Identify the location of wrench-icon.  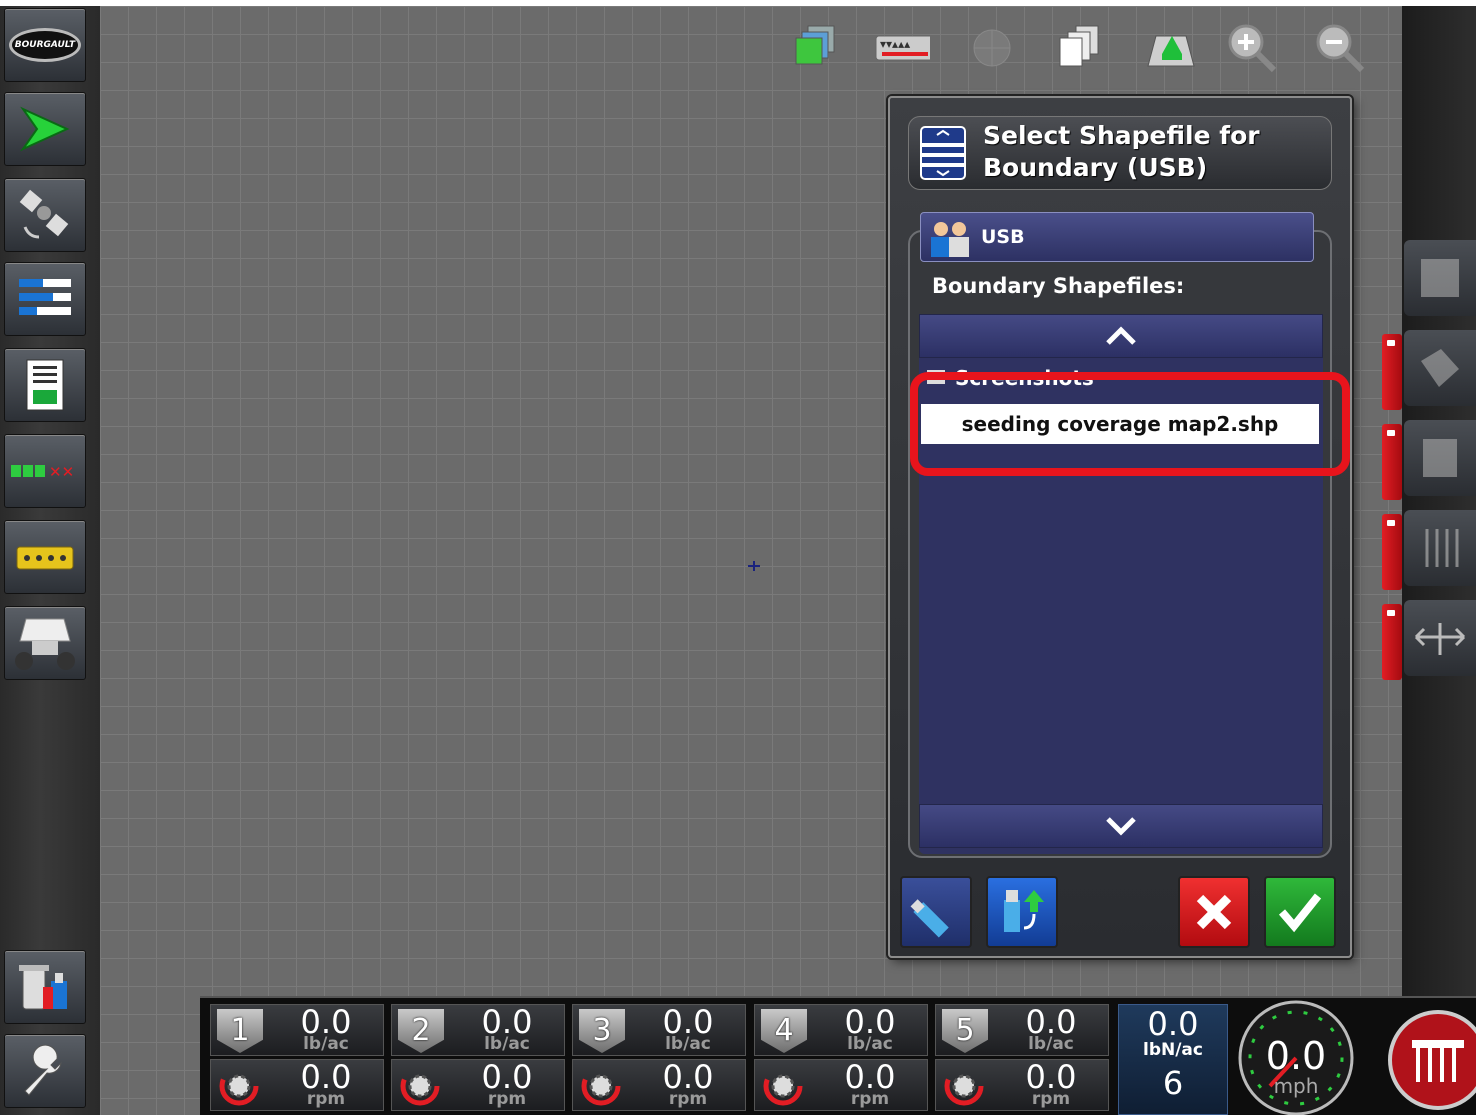
(43, 1070).